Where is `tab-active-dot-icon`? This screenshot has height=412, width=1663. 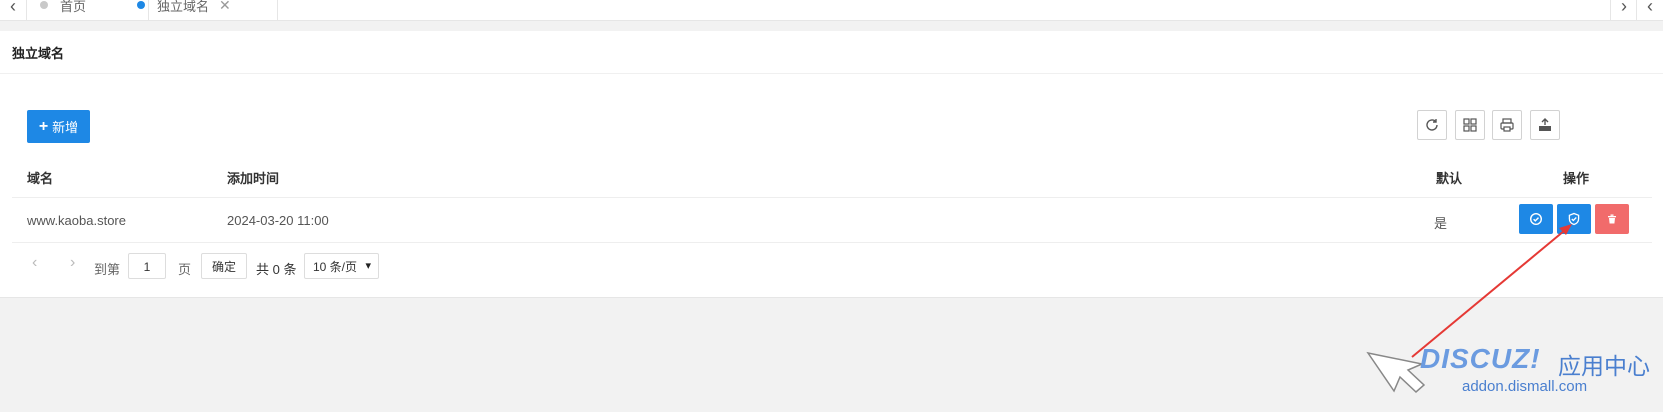 tab-active-dot-icon is located at coordinates (141, 5).